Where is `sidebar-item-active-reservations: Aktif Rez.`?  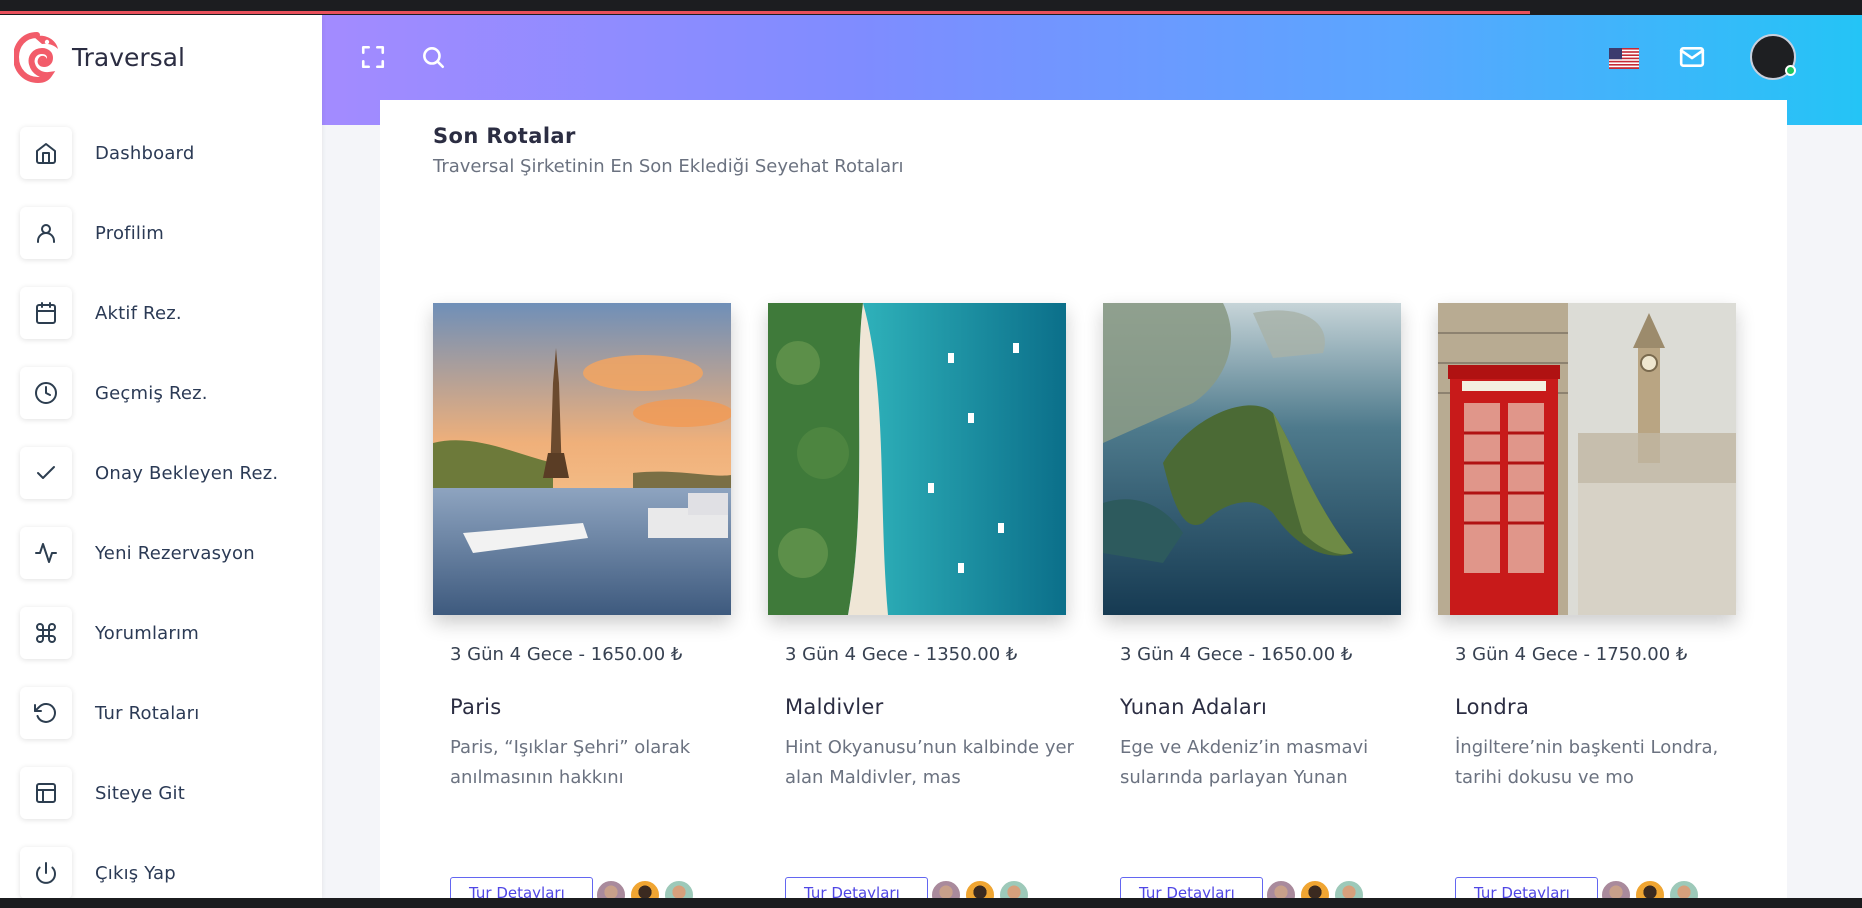 sidebar-item-active-reservations: Aktif Rez. is located at coordinates (149, 313).